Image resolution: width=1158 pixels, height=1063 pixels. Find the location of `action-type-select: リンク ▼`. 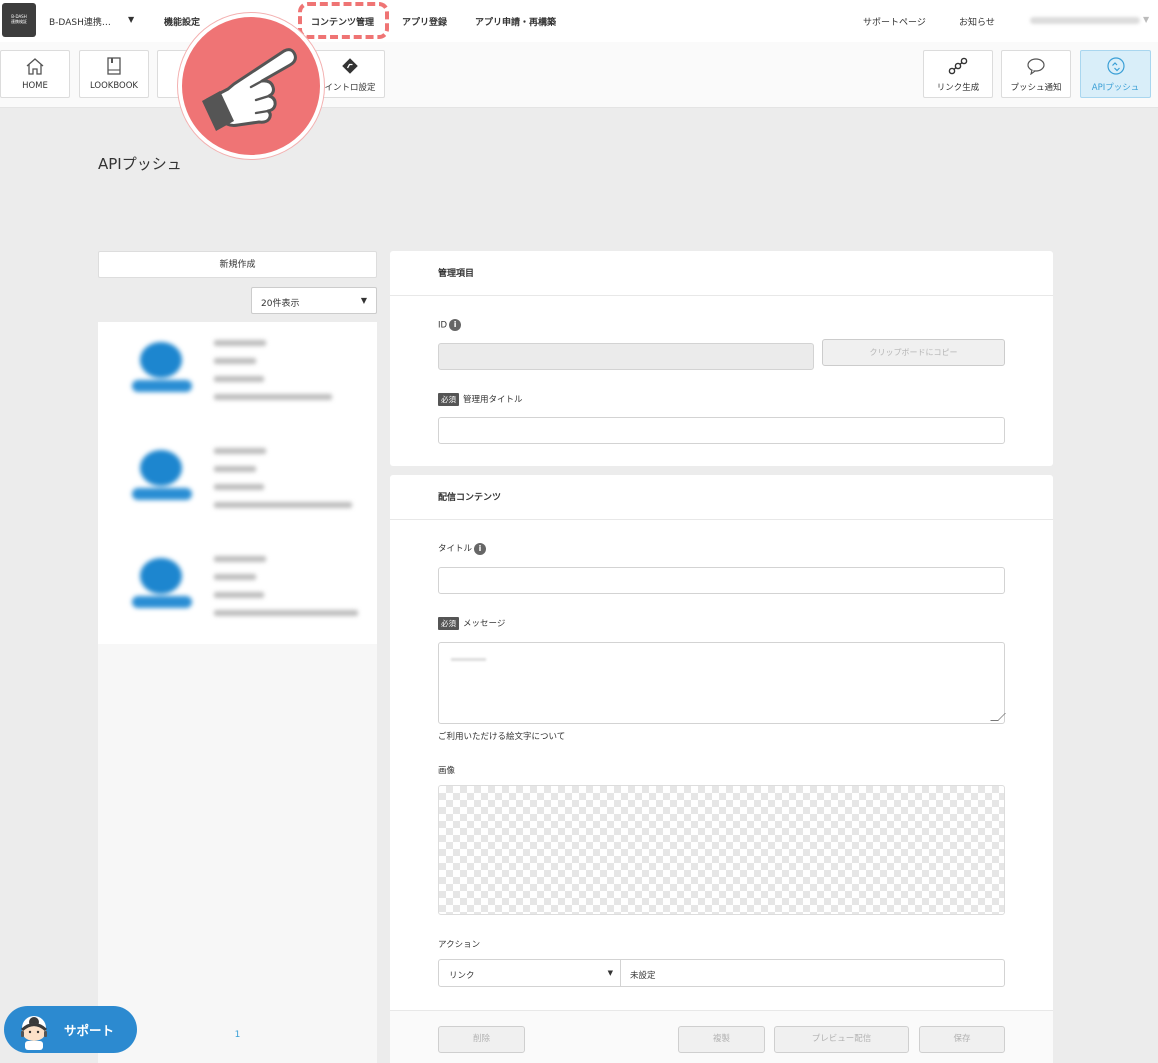

action-type-select: リンク ▼ is located at coordinates (529, 973).